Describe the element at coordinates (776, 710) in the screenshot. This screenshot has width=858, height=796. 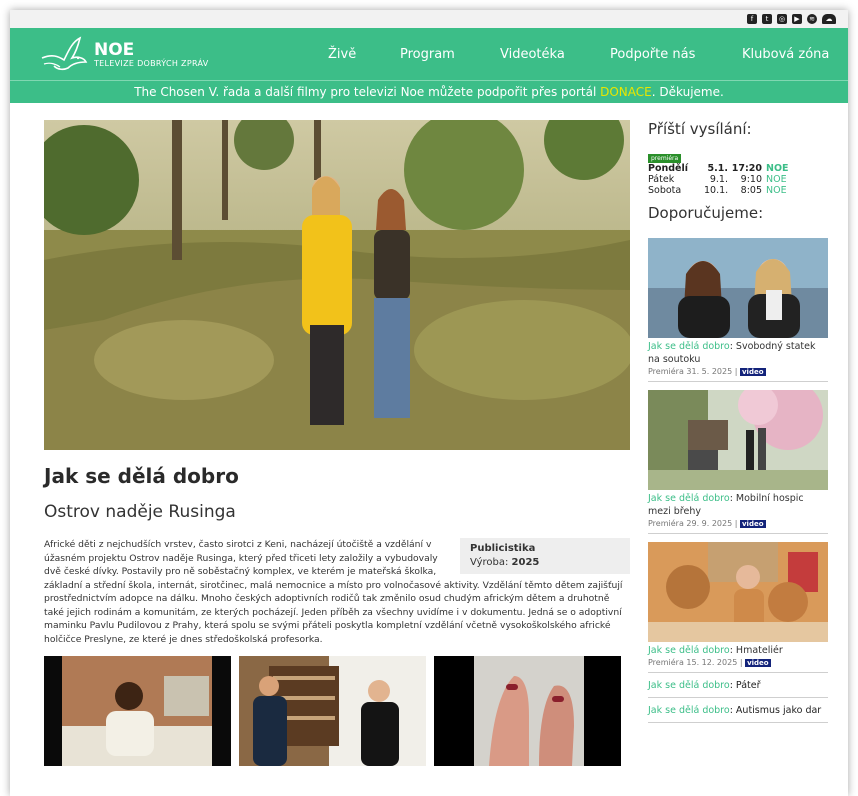
I see `episode-title: : Autismus jako dar` at that location.